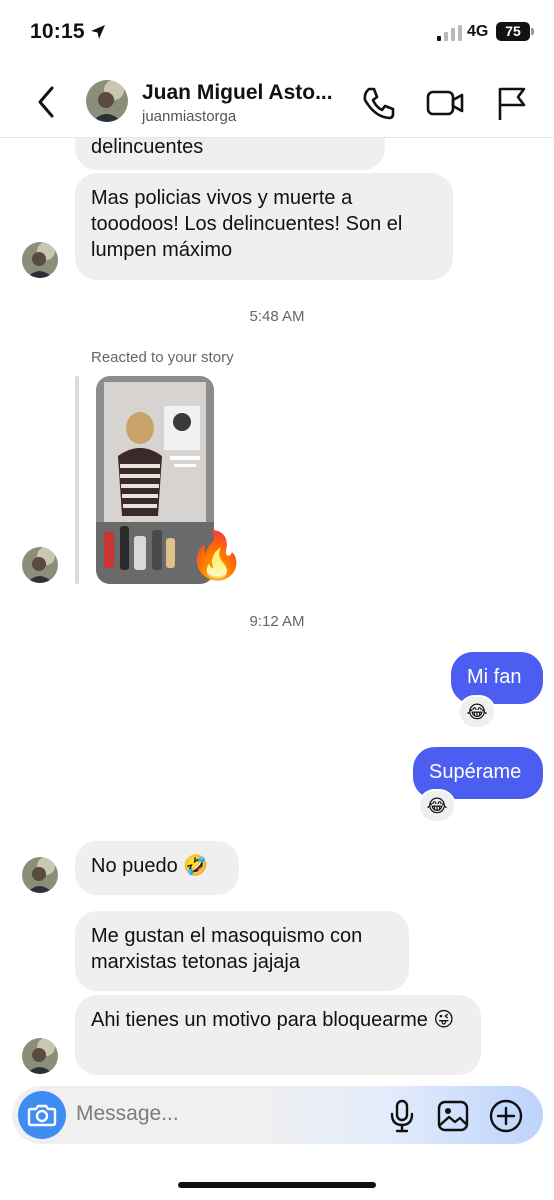  Describe the element at coordinates (379, 103) in the screenshot. I see `phone-icon` at that location.